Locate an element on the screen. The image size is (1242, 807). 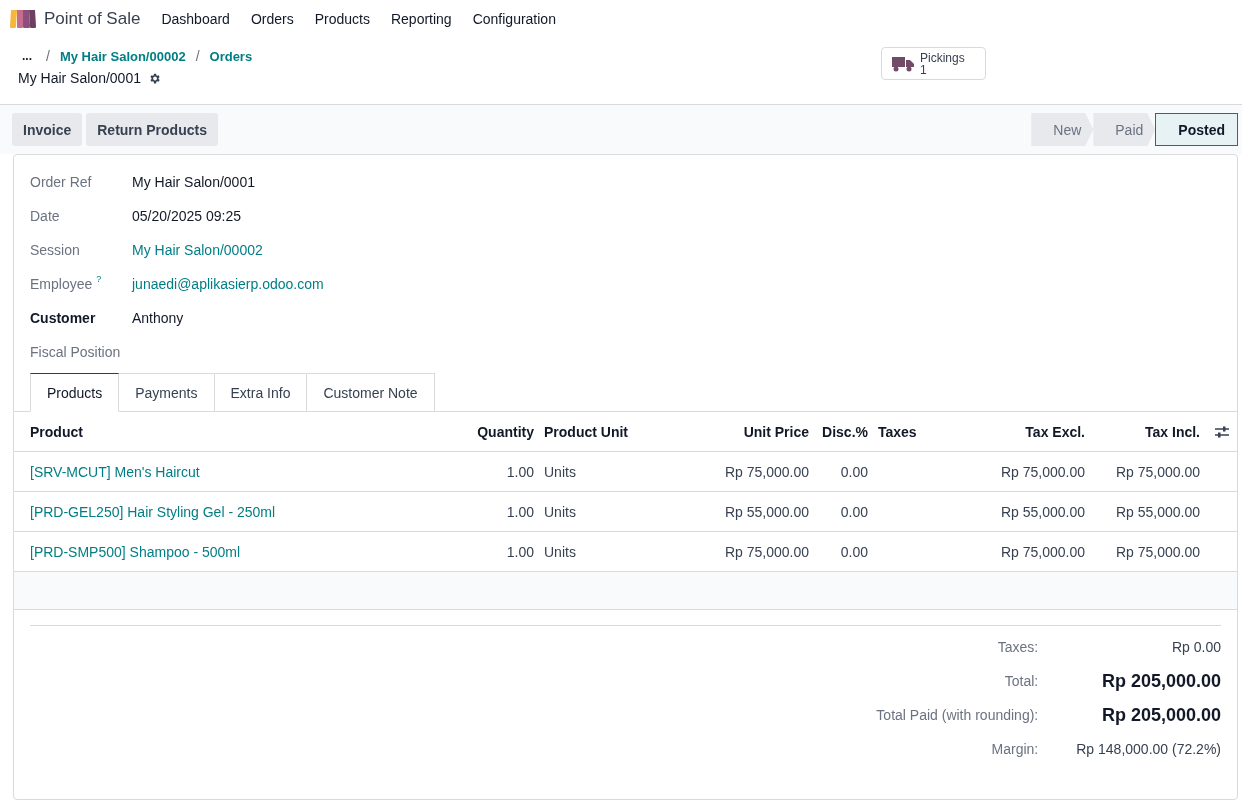
pickings-button: Pickings 1 is located at coordinates (933, 63).